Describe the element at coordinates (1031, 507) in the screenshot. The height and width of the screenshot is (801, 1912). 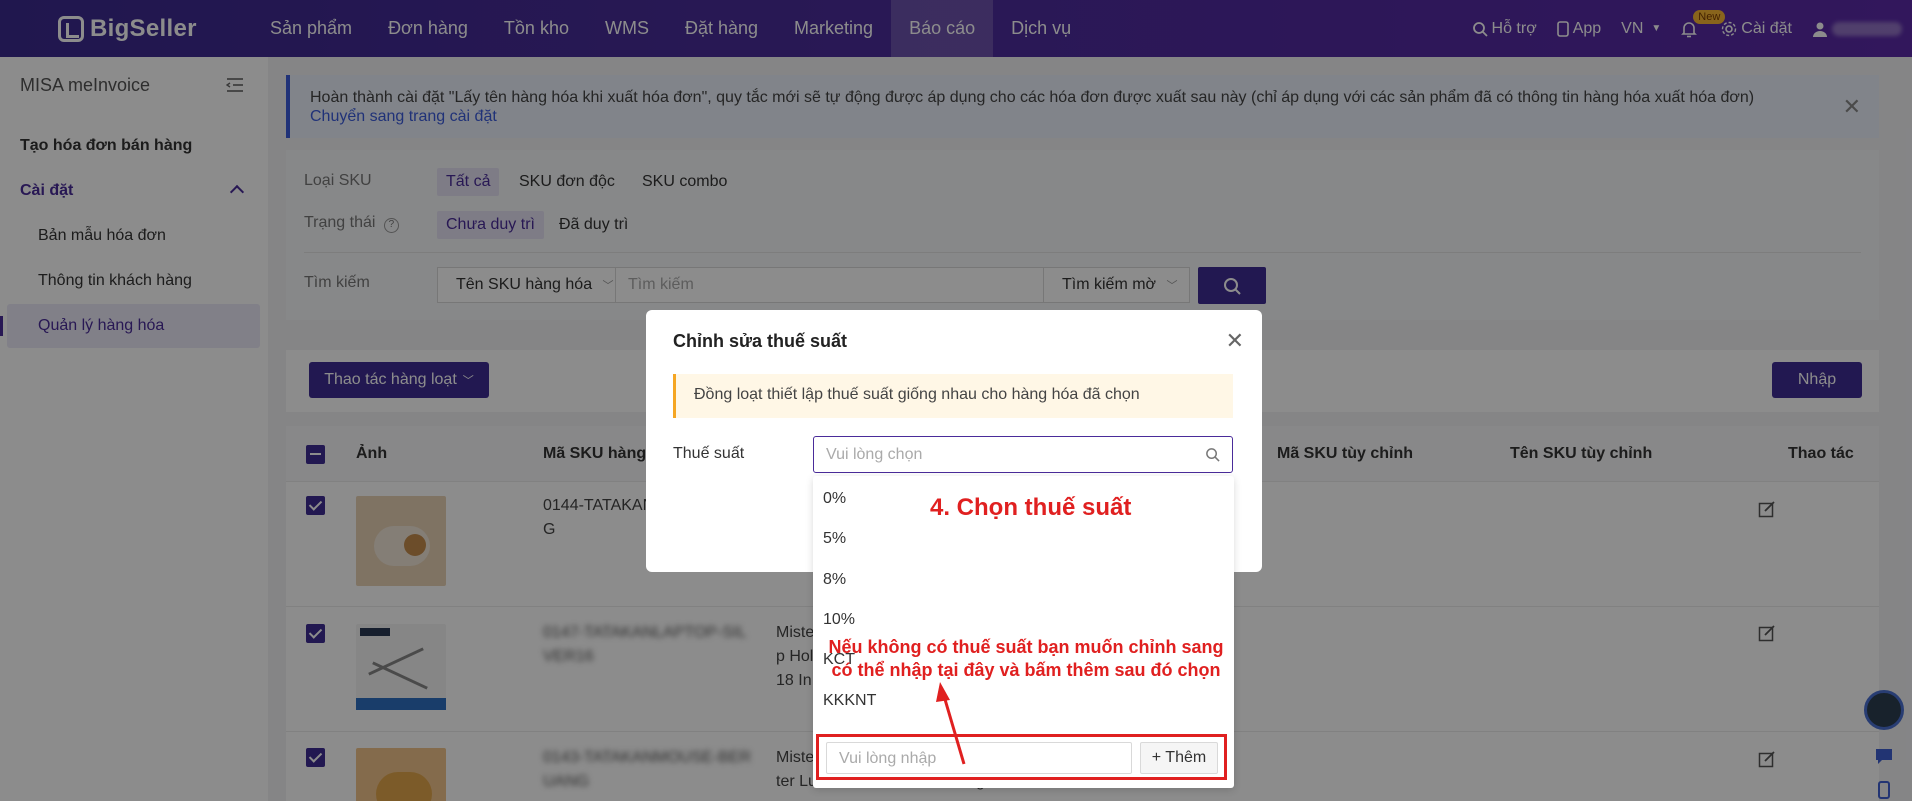
I see `step-annotation: 4. Chọn thuế suất` at that location.